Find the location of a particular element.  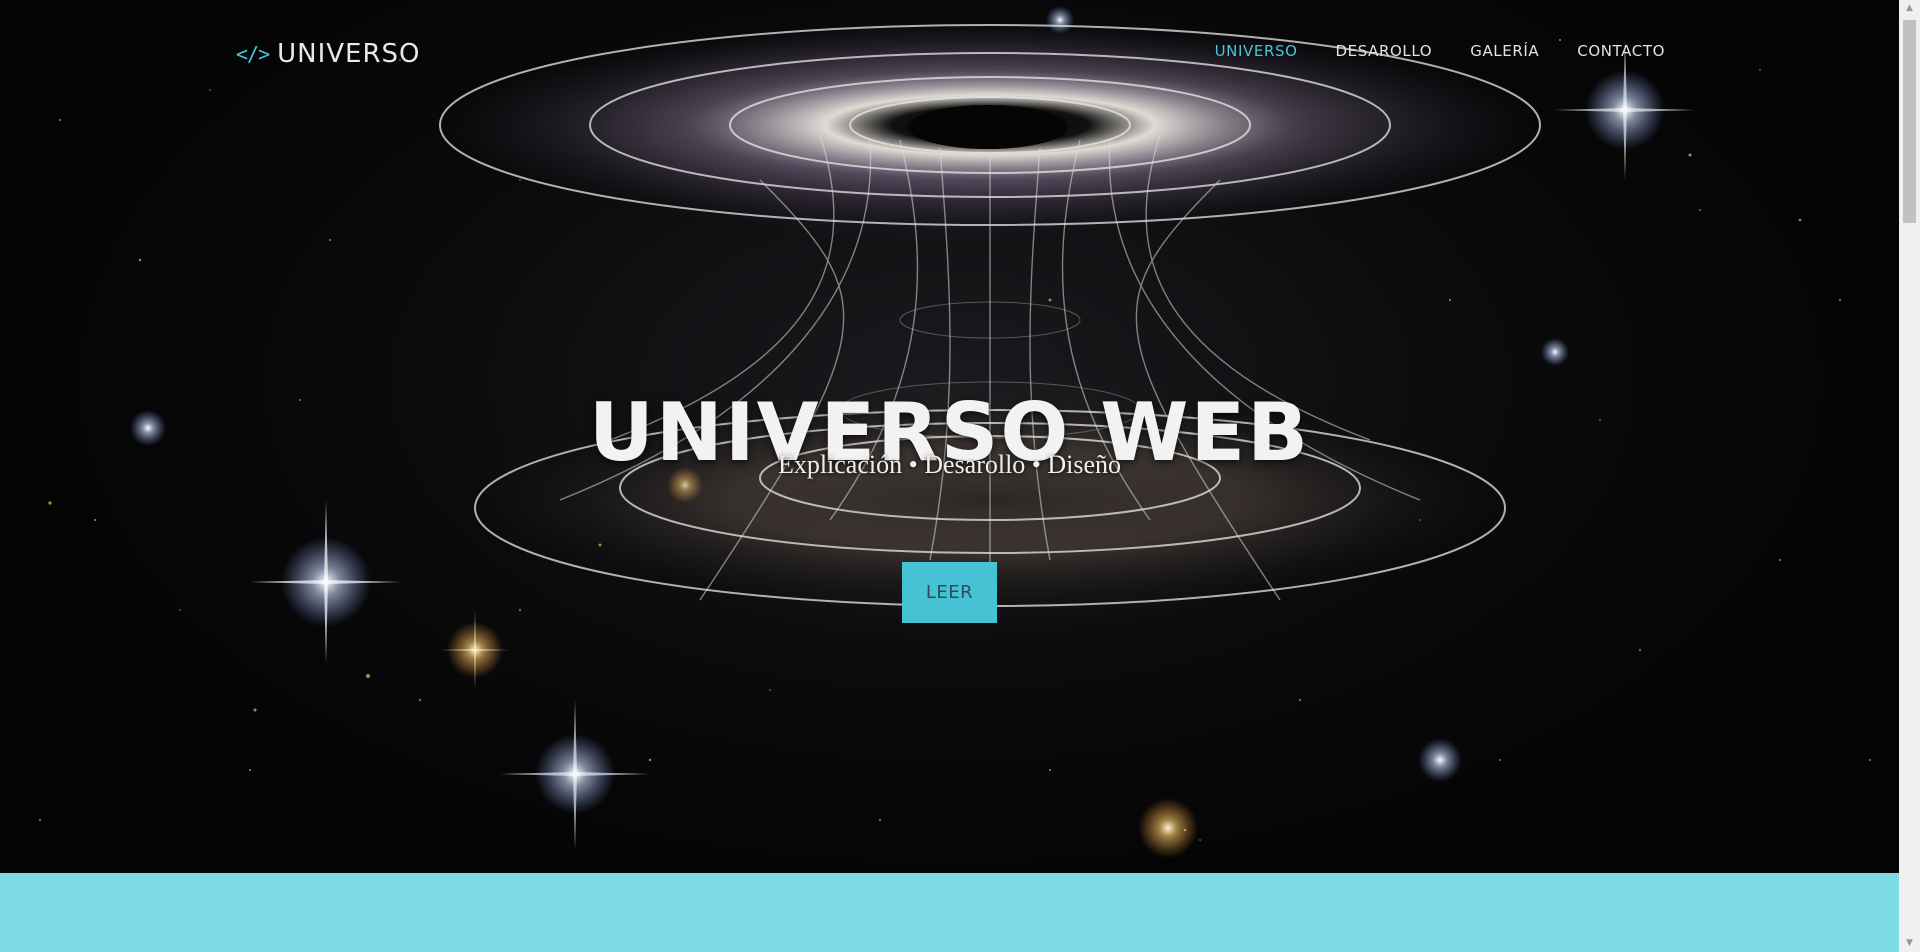

nav-item: GALERÍA is located at coordinates (1504, 51).